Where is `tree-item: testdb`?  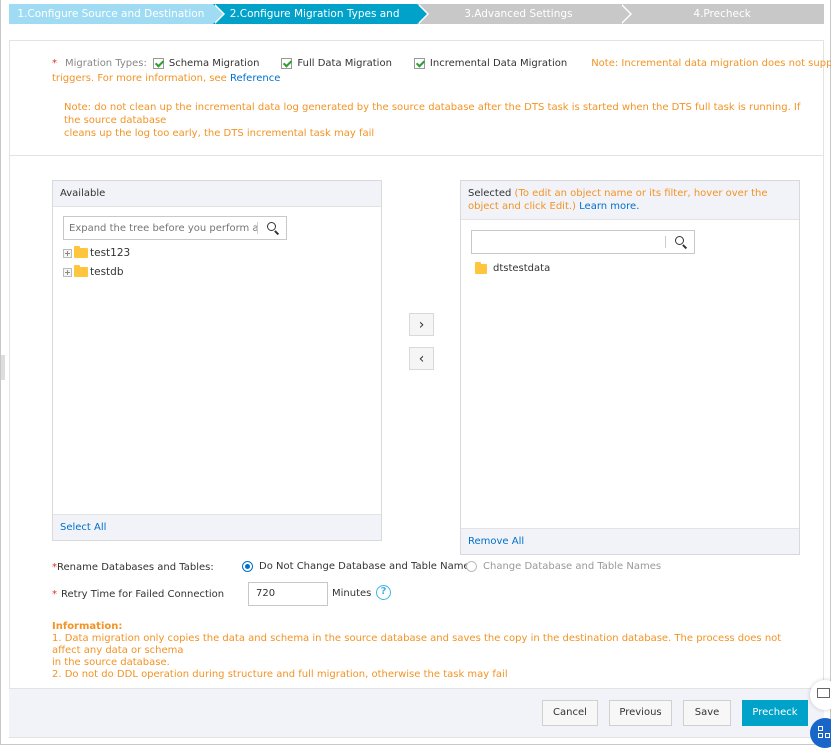
tree-item: testdb is located at coordinates (93, 271).